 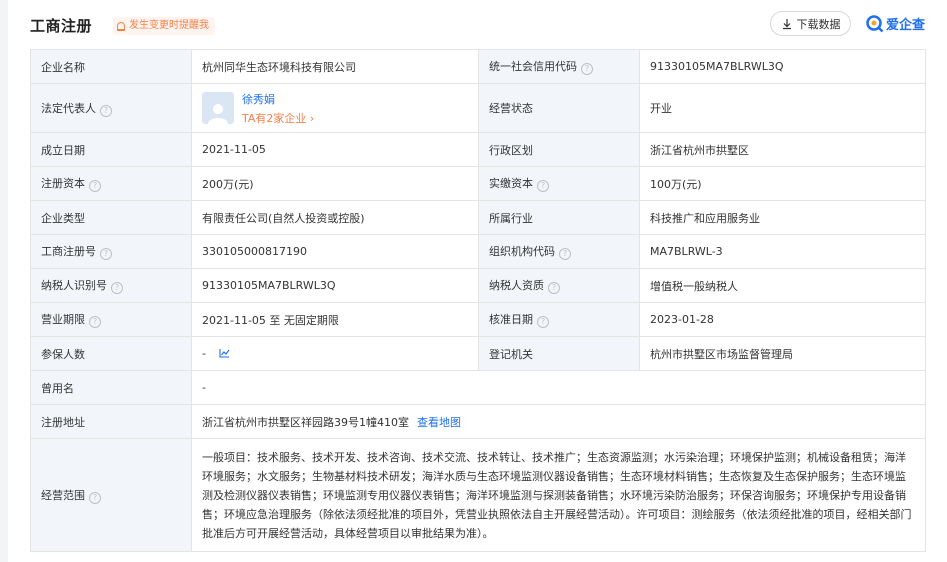 What do you see at coordinates (111, 421) in the screenshot?
I see `address-label: 注册地址` at bounding box center [111, 421].